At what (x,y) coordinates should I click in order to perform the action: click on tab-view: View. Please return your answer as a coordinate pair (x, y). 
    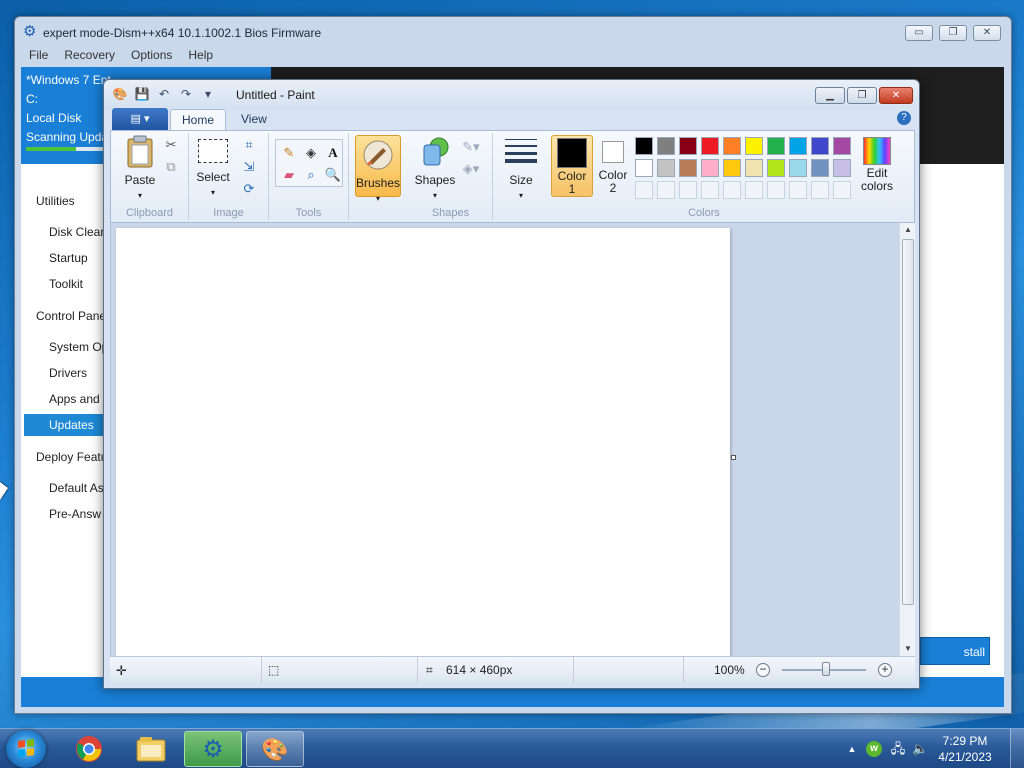
    Looking at the image, I should click on (254, 119).